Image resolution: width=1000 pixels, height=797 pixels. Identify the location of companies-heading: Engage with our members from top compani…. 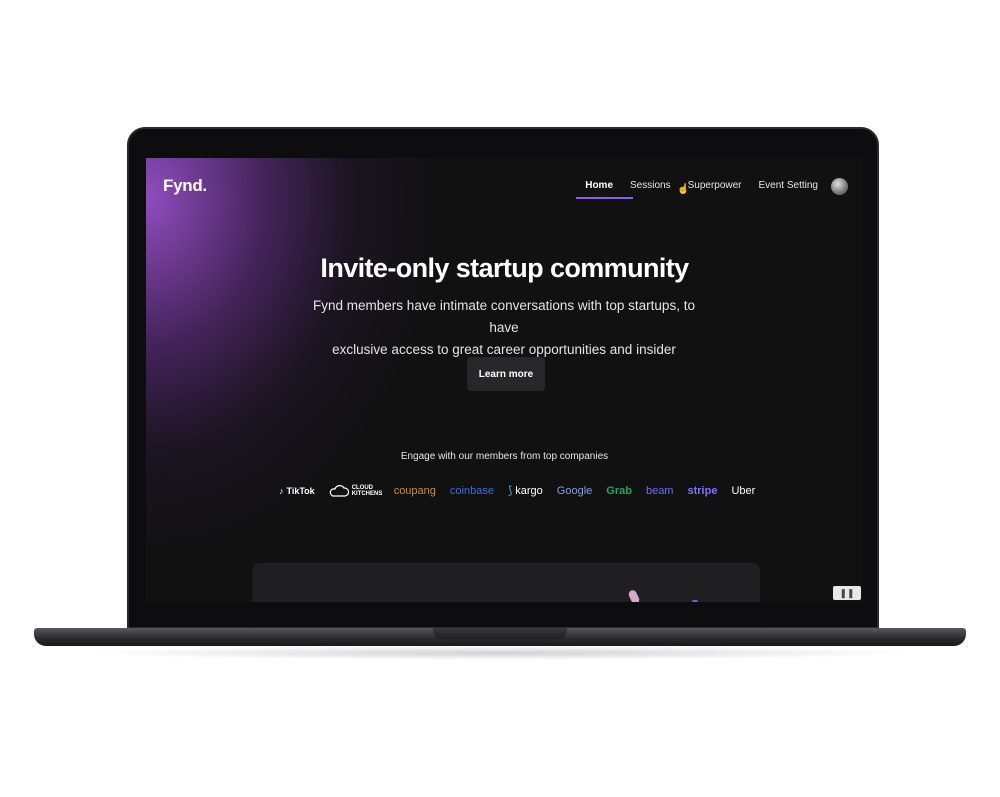
(504, 456).